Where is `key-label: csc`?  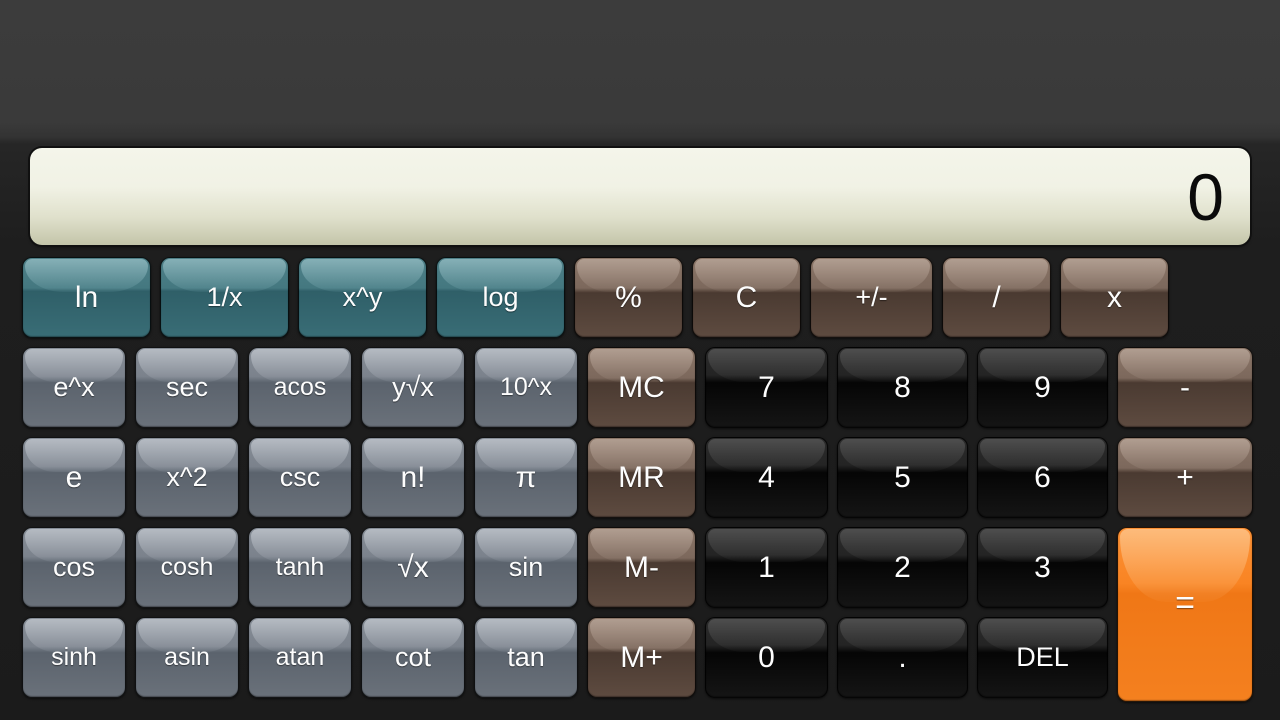
key-label: csc is located at coordinates (300, 477).